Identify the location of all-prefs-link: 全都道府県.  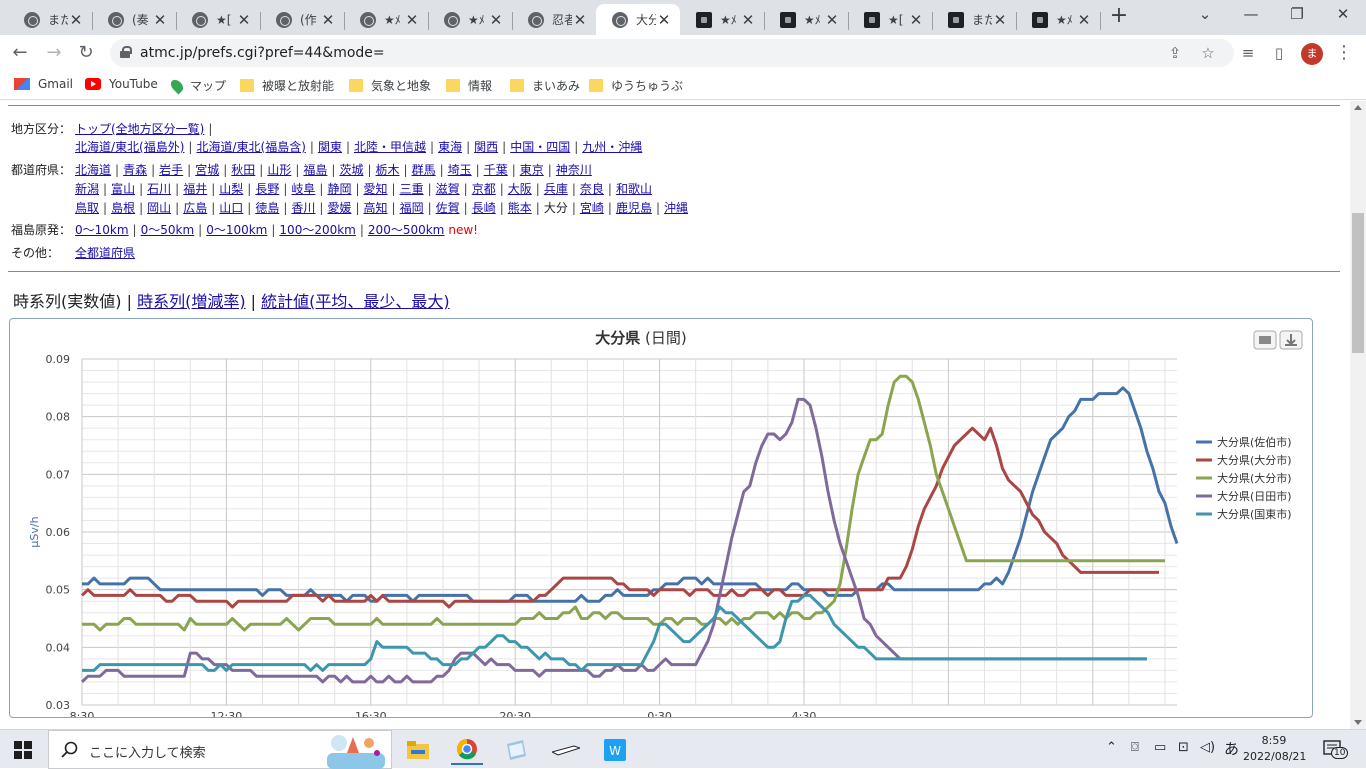
(105, 253).